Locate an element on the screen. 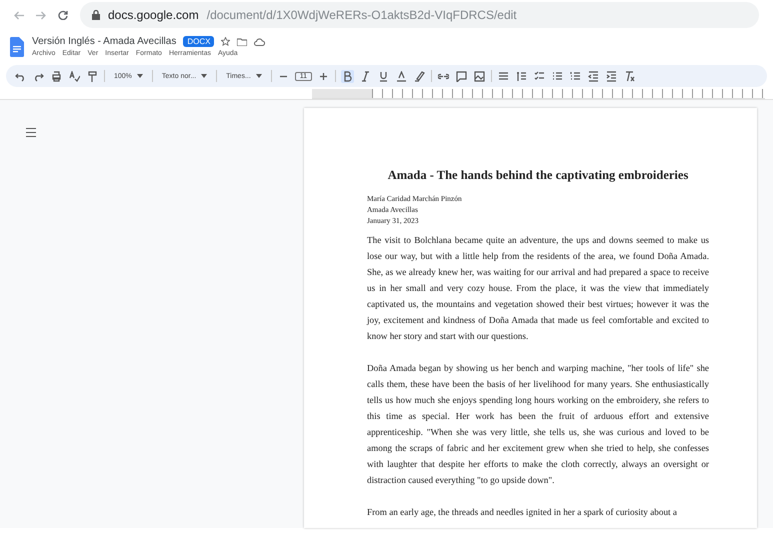  comment-icon is located at coordinates (461, 76).